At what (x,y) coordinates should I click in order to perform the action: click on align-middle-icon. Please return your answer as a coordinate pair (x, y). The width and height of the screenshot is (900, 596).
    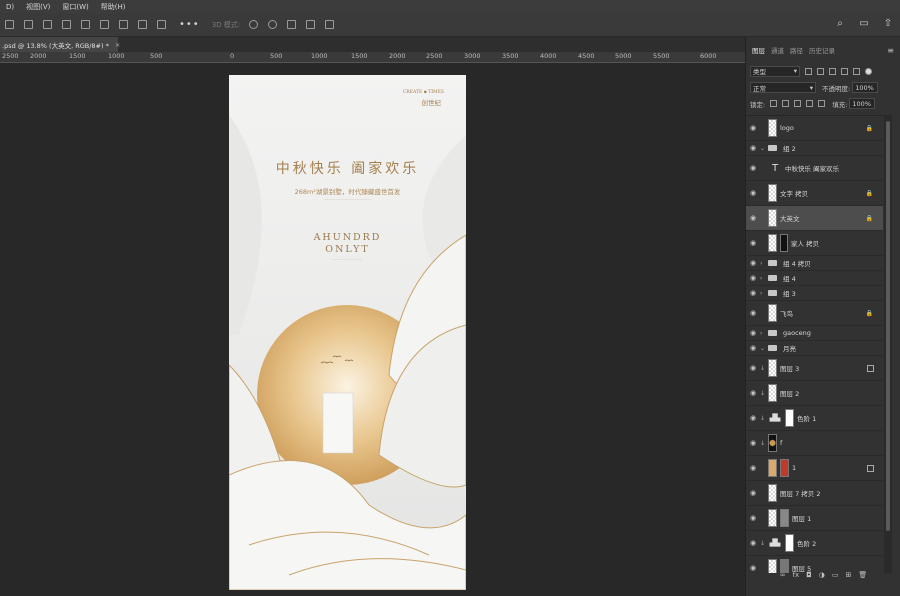
    Looking at the image, I should click on (85, 24).